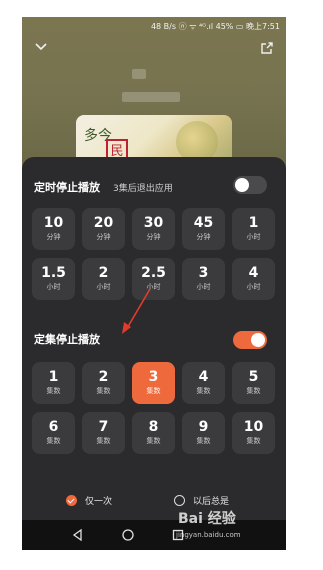  I want to click on timer-option: 10 分钟, so click(53, 229).